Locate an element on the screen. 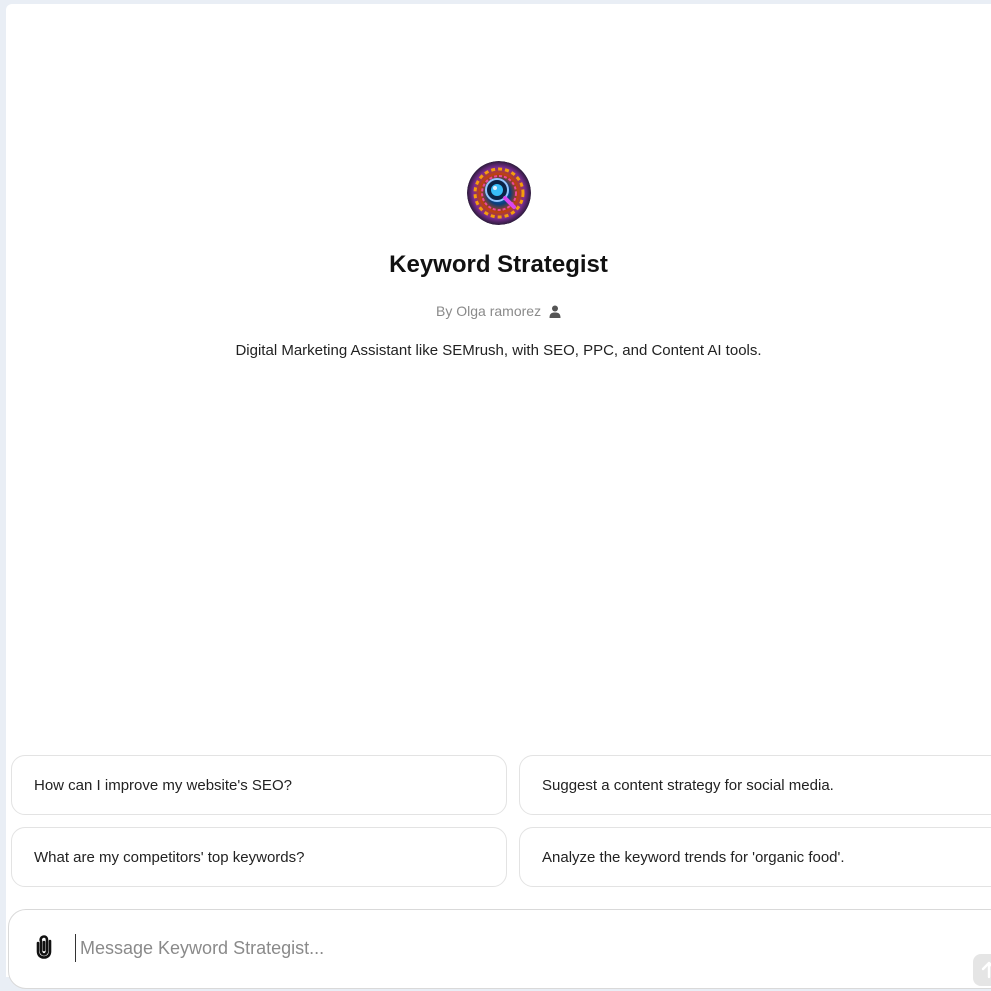  arrow-up-icon is located at coordinates (986, 970).